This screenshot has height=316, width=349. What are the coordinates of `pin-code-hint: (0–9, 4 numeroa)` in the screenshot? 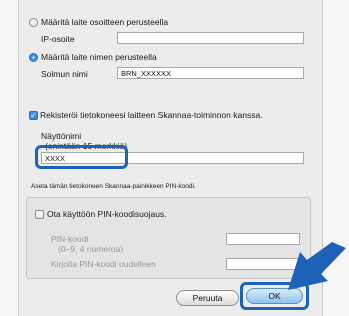 It's located at (91, 249).